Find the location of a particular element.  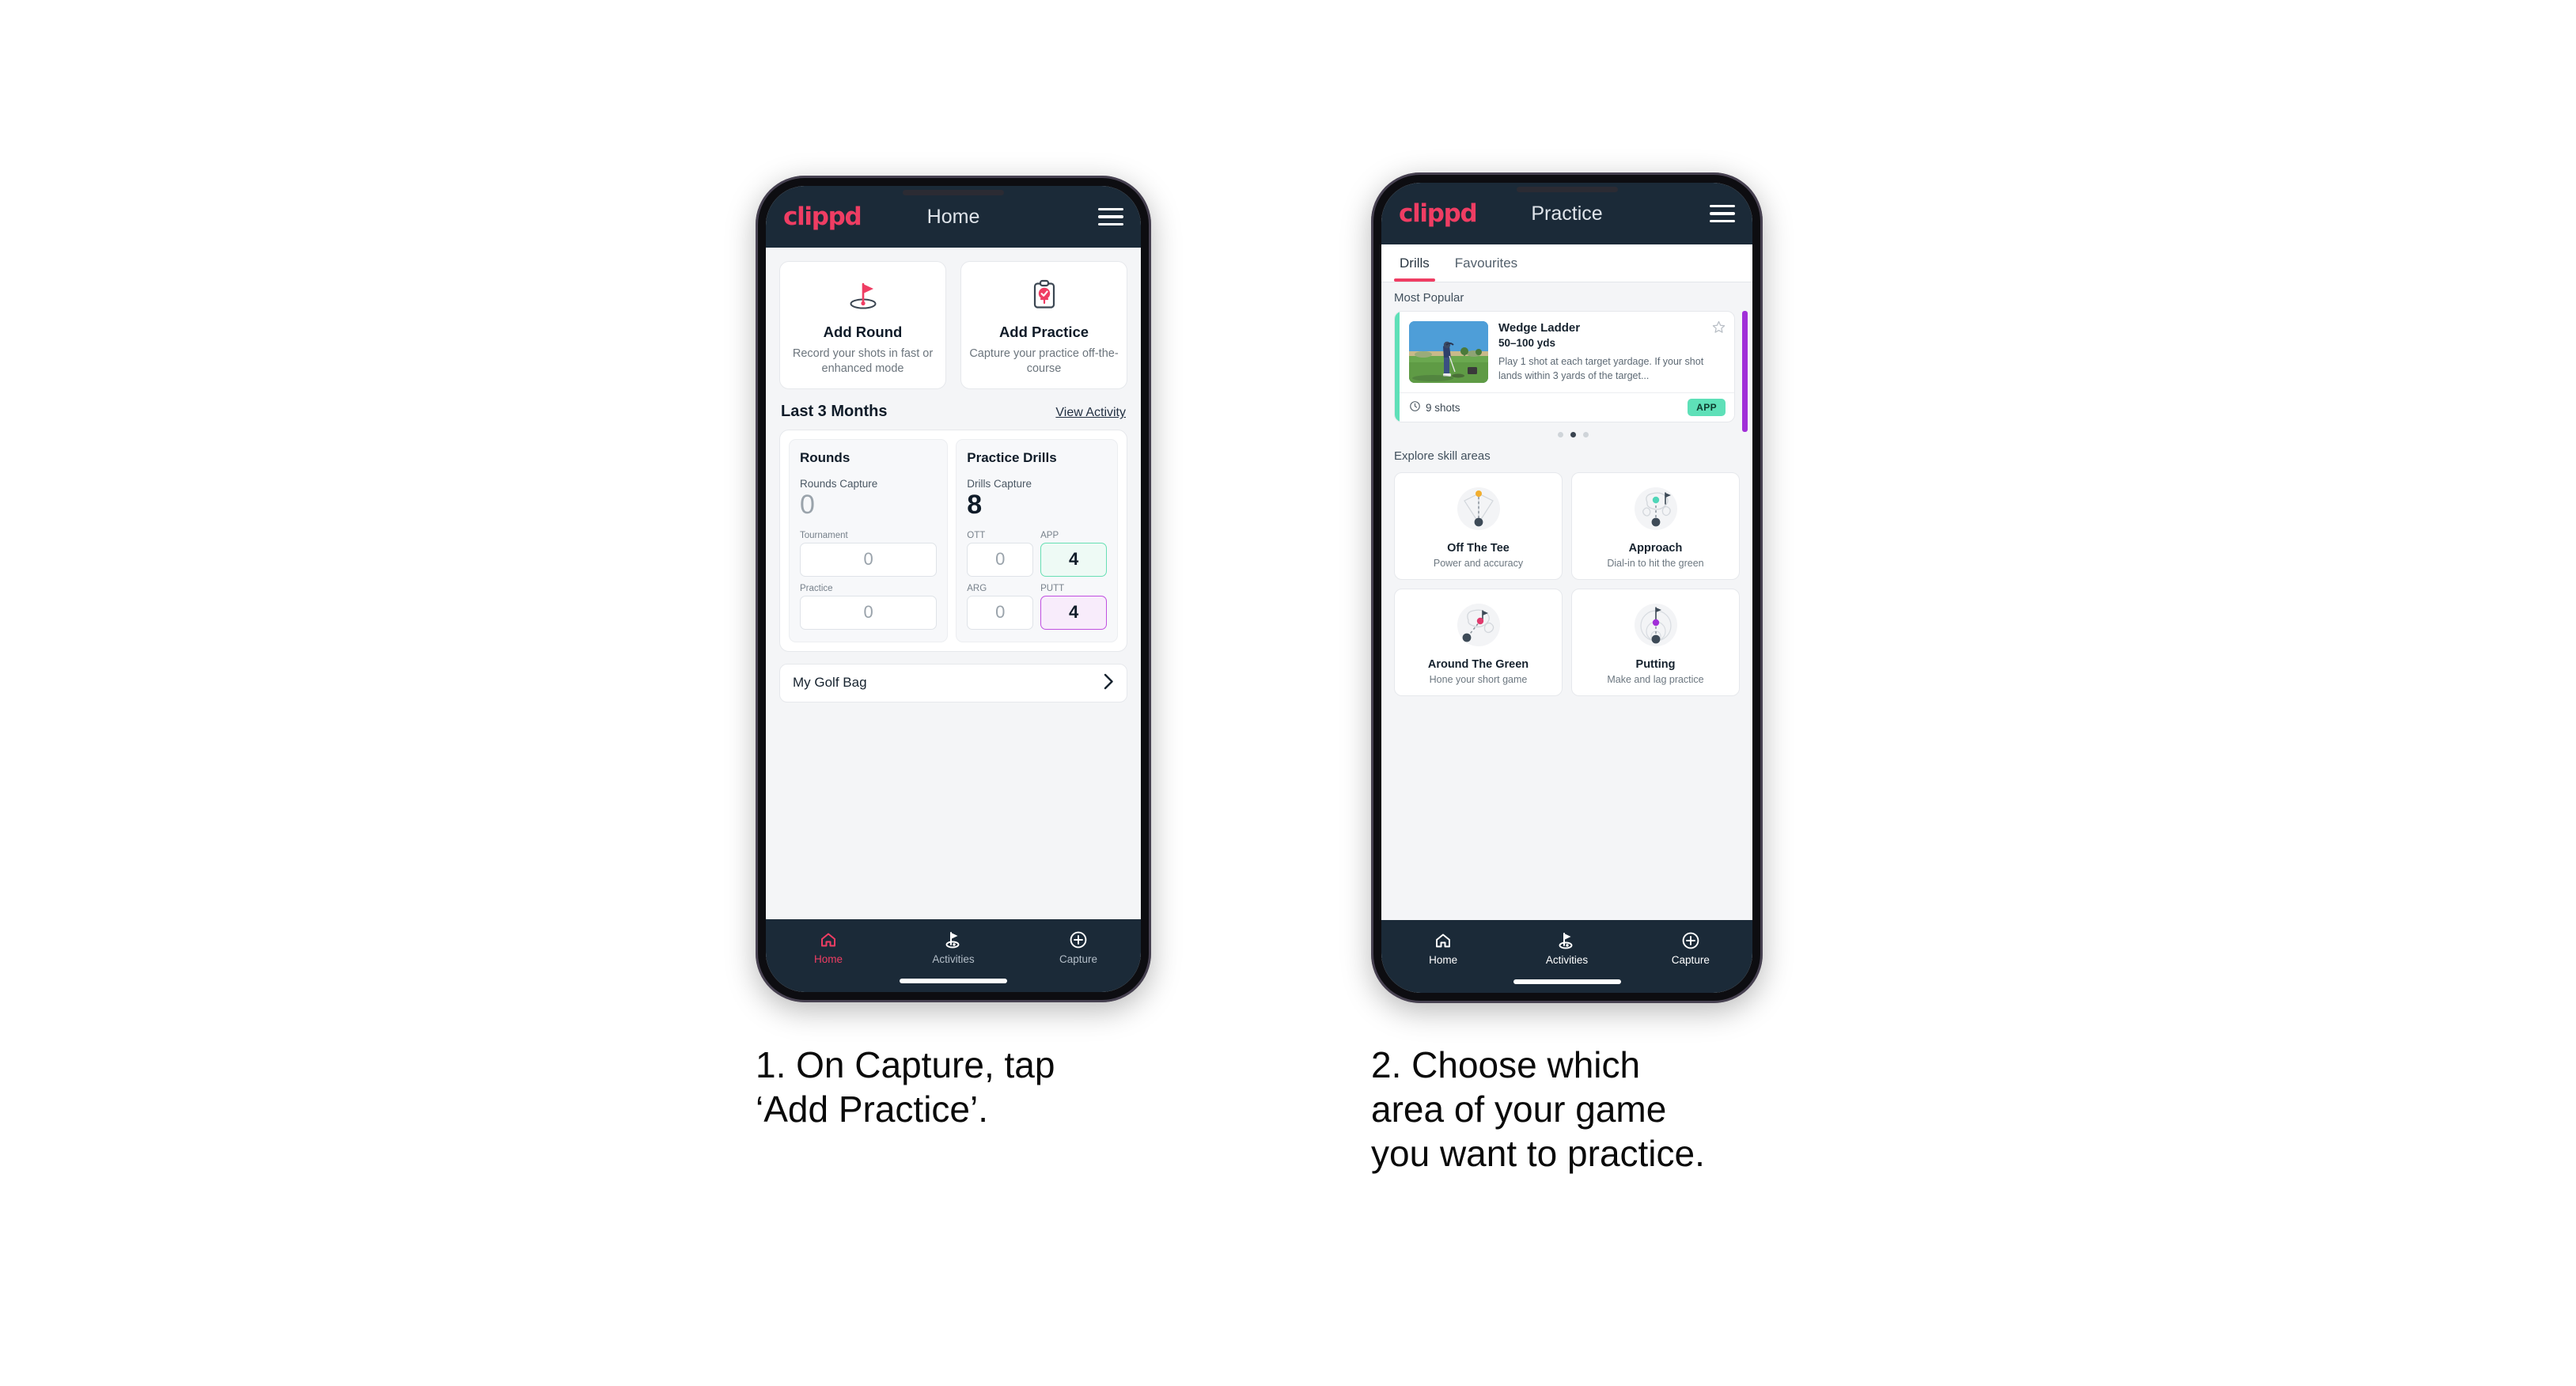

drill-thumbnail is located at coordinates (1448, 352).